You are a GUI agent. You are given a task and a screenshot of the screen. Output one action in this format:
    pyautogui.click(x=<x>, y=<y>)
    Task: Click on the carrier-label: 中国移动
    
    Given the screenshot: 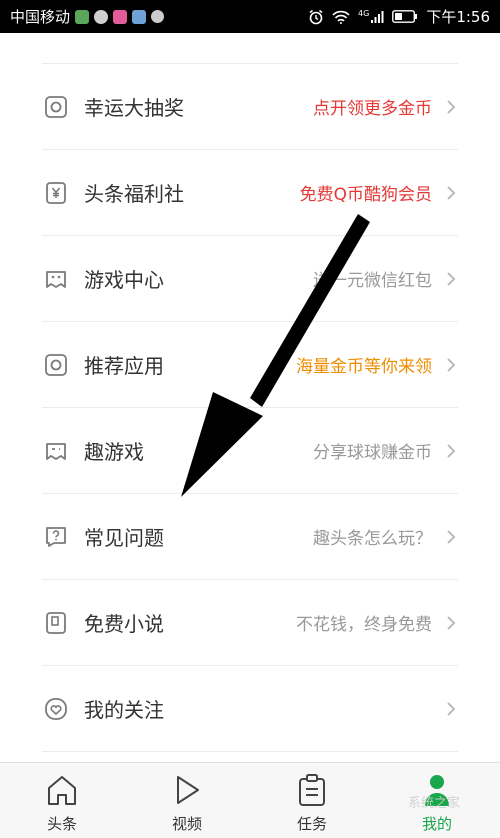 What is the action you would take?
    pyautogui.click(x=40, y=17)
    